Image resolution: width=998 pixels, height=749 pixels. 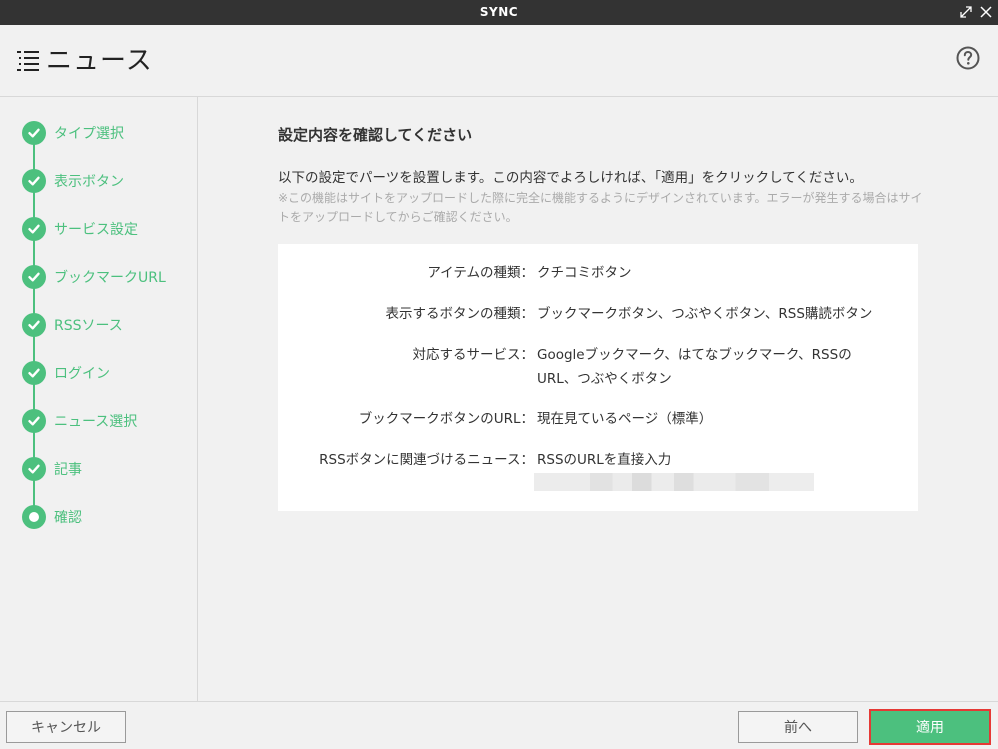 What do you see at coordinates (89, 134) in the screenshot?
I see `step-label: タイプ選択` at bounding box center [89, 134].